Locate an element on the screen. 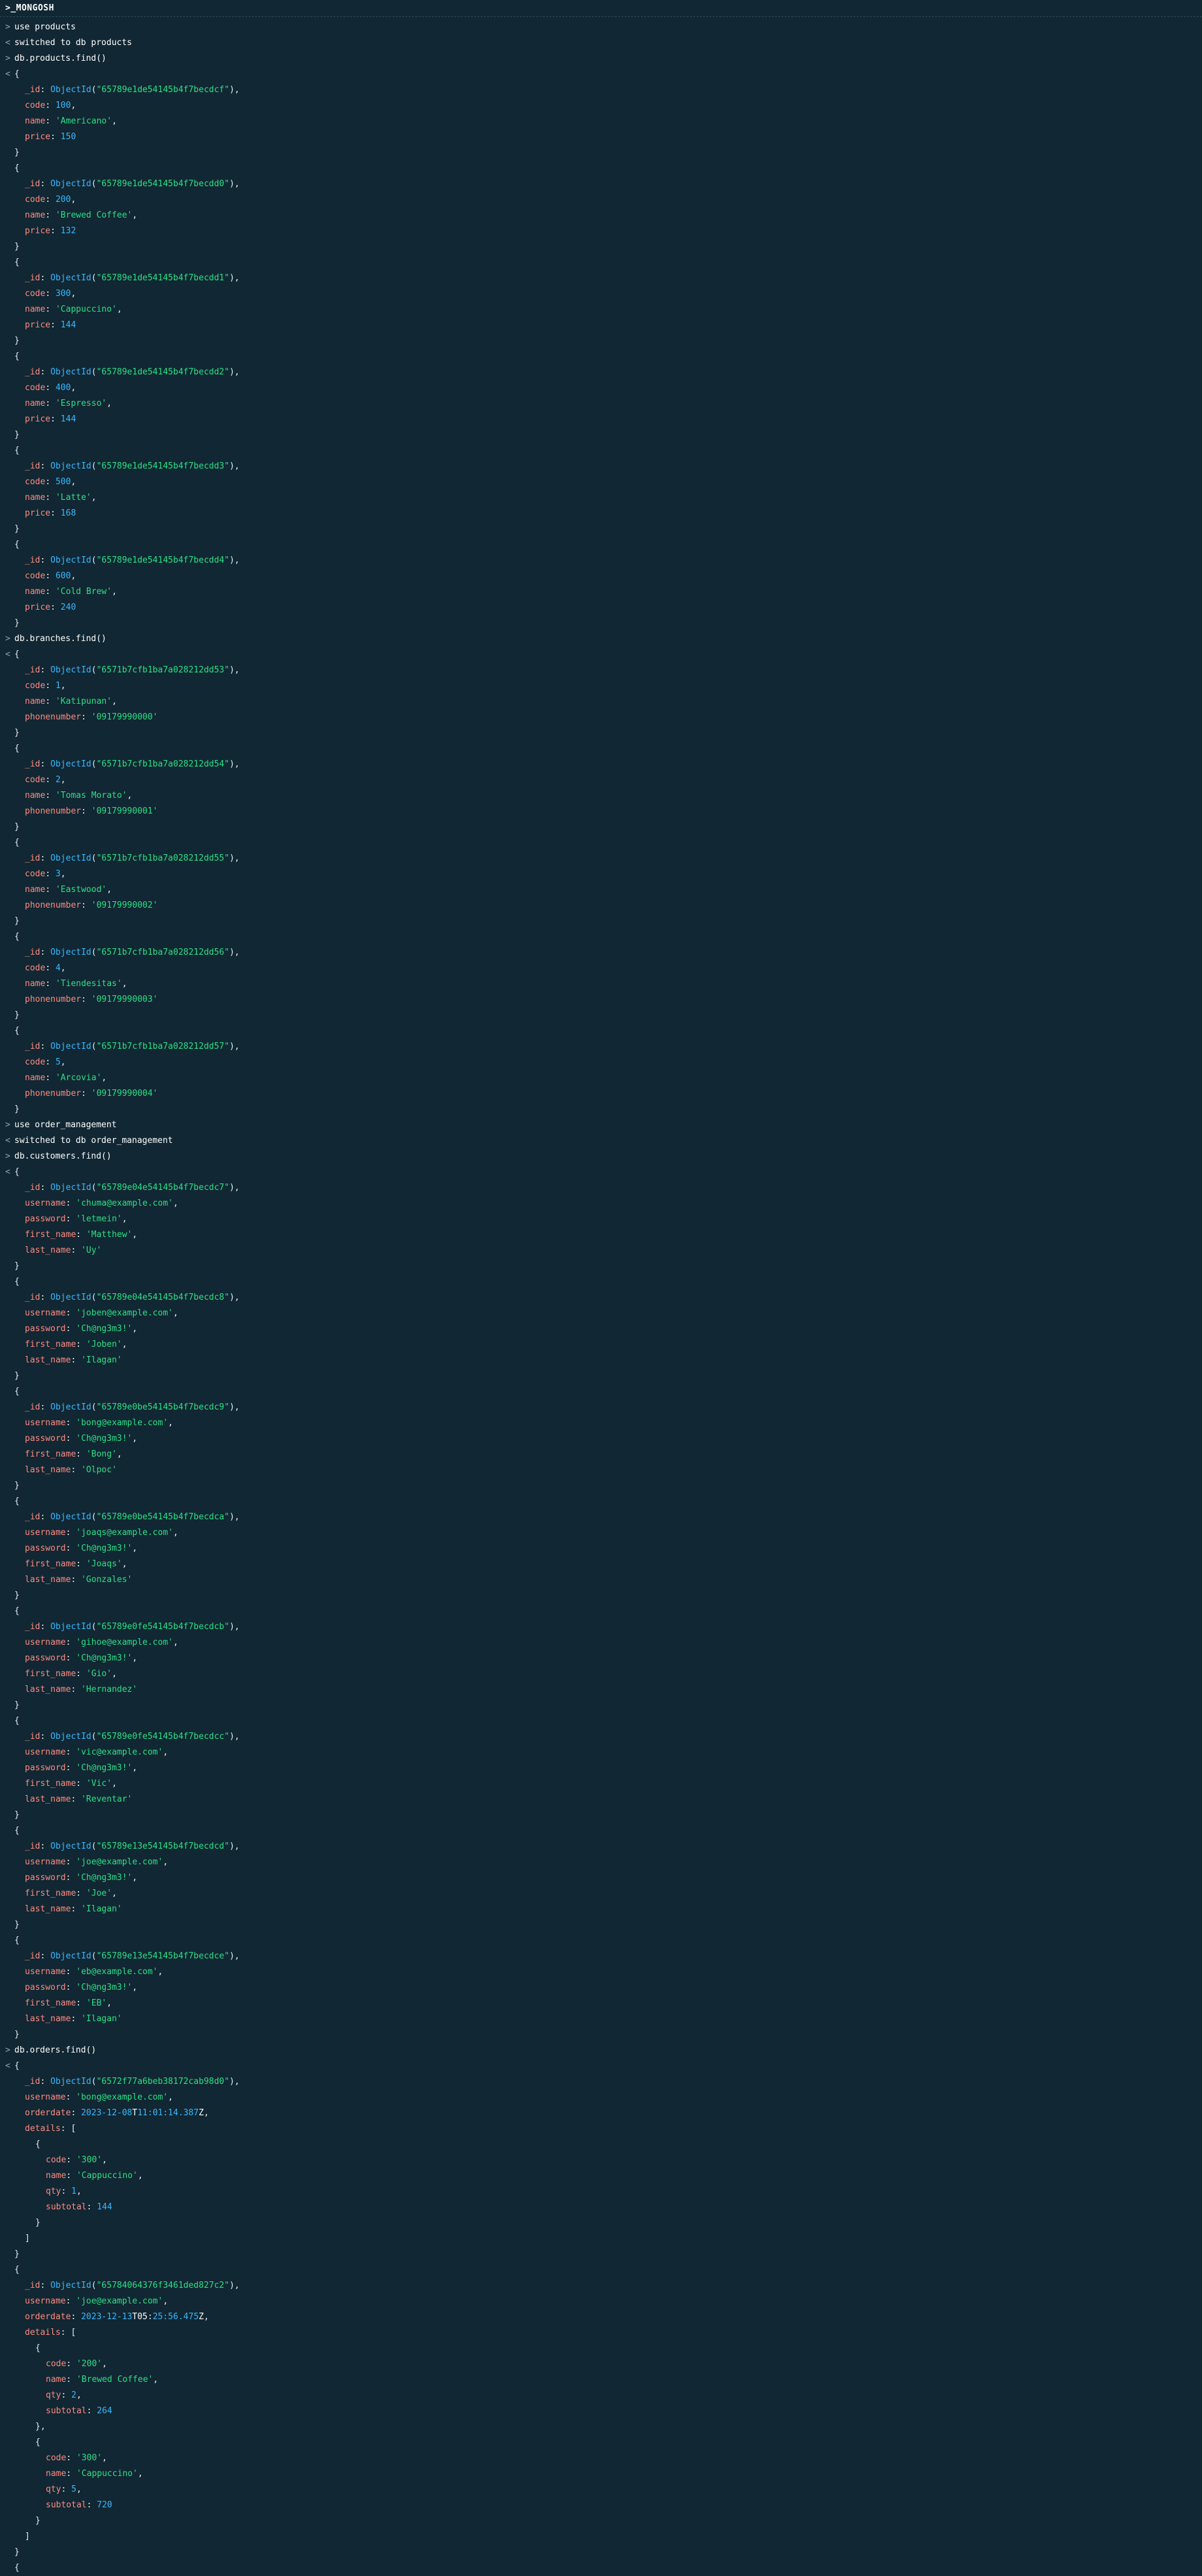  field-key: password is located at coordinates (45, 1548).